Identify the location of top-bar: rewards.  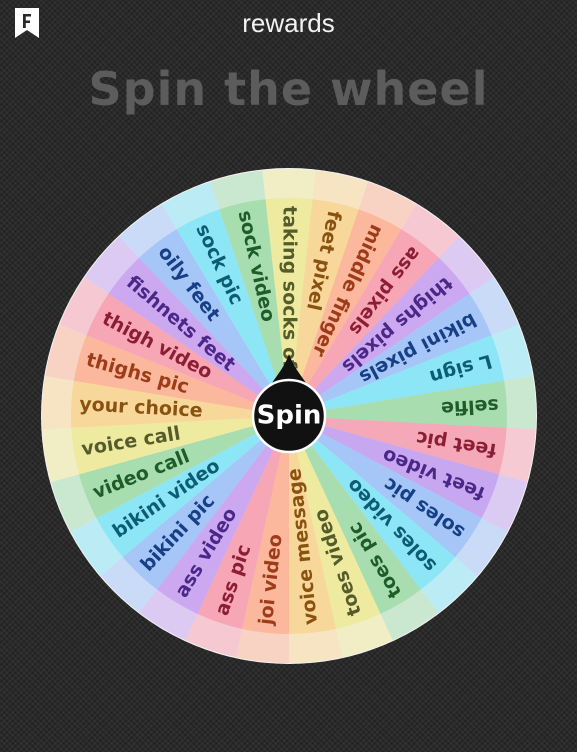
(288, 24).